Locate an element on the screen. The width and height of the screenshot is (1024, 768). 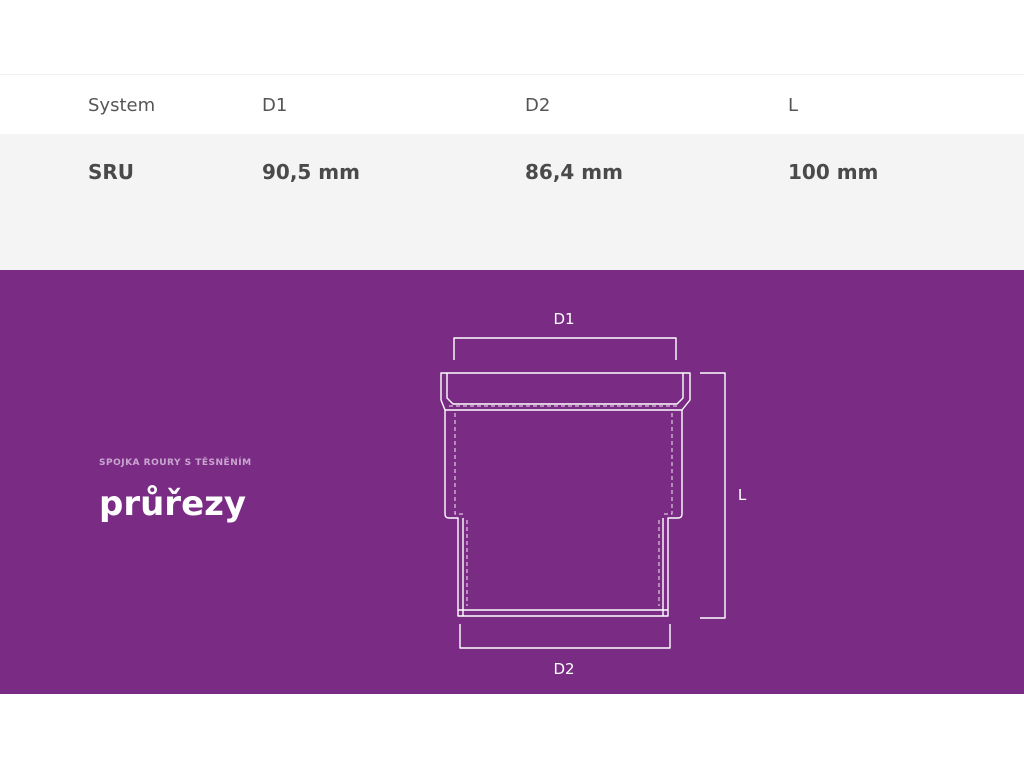
hidden-line-right is located at coordinates (667, 464).